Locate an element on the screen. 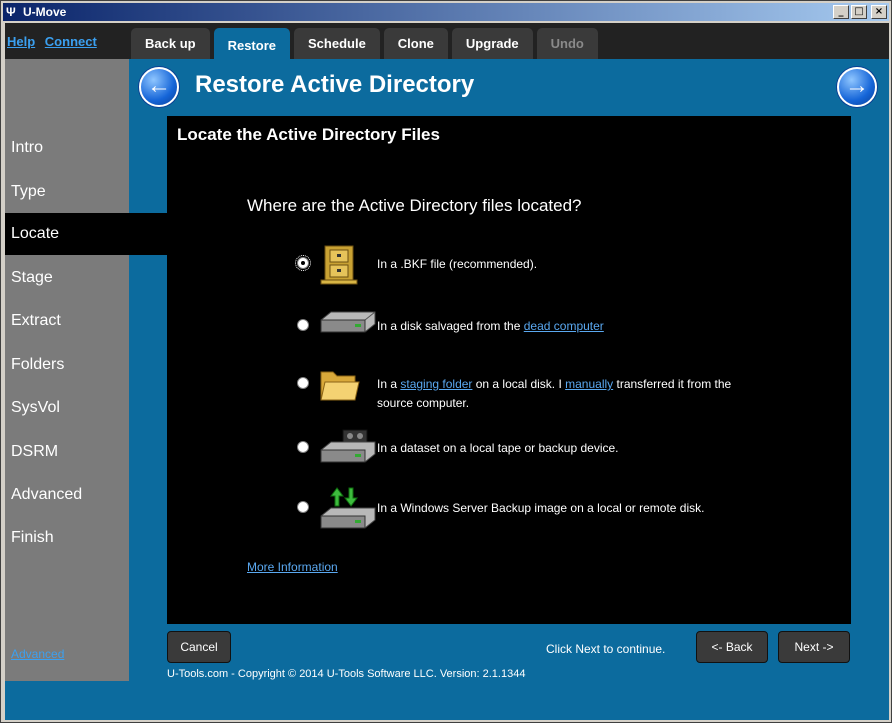 Image resolution: width=892 pixels, height=723 pixels. server-backup-icon is located at coordinates (346, 508).